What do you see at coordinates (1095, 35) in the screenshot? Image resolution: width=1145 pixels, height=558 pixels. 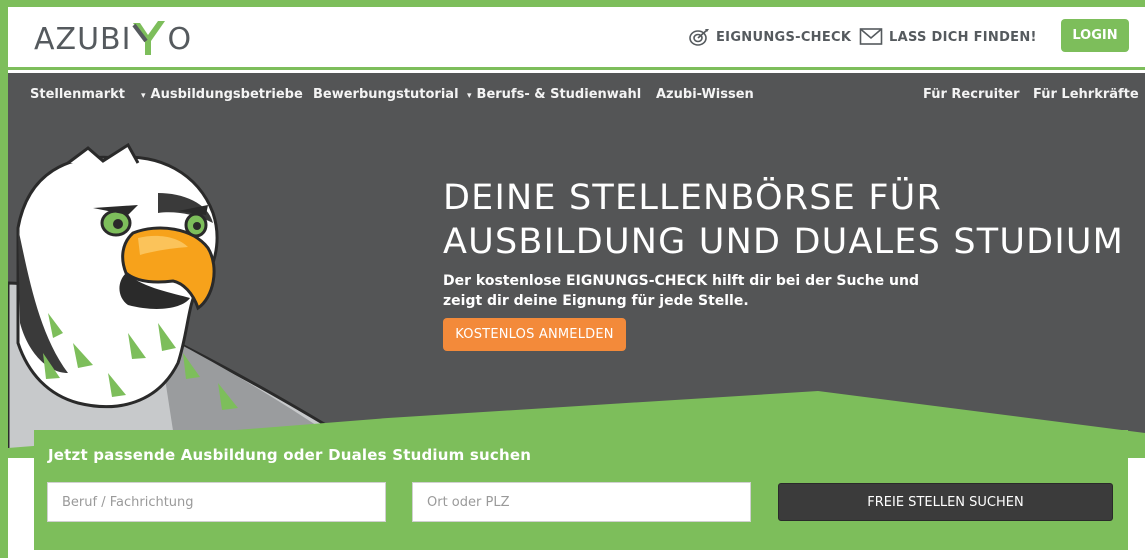 I see `login-button: LOGIN` at bounding box center [1095, 35].